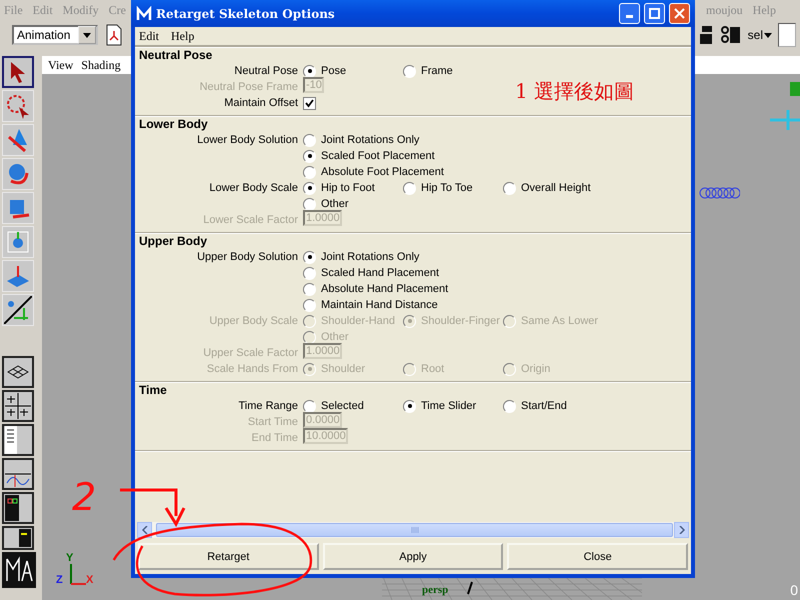  What do you see at coordinates (149, 36) in the screenshot?
I see `menu-item: Edit` at bounding box center [149, 36].